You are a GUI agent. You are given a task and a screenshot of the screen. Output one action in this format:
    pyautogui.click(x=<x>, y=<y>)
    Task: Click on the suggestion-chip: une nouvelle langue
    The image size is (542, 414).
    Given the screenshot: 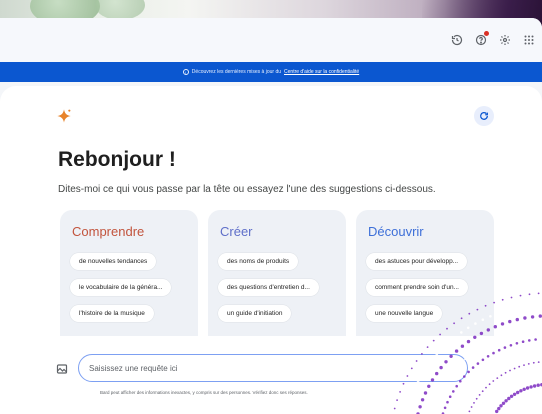 What is the action you would take?
    pyautogui.click(x=404, y=313)
    